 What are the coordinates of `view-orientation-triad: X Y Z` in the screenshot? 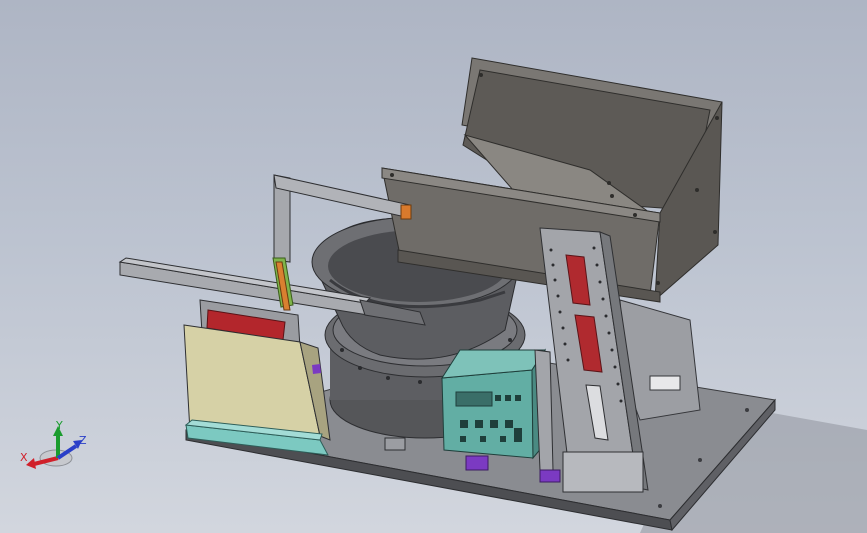 It's located at (54, 448).